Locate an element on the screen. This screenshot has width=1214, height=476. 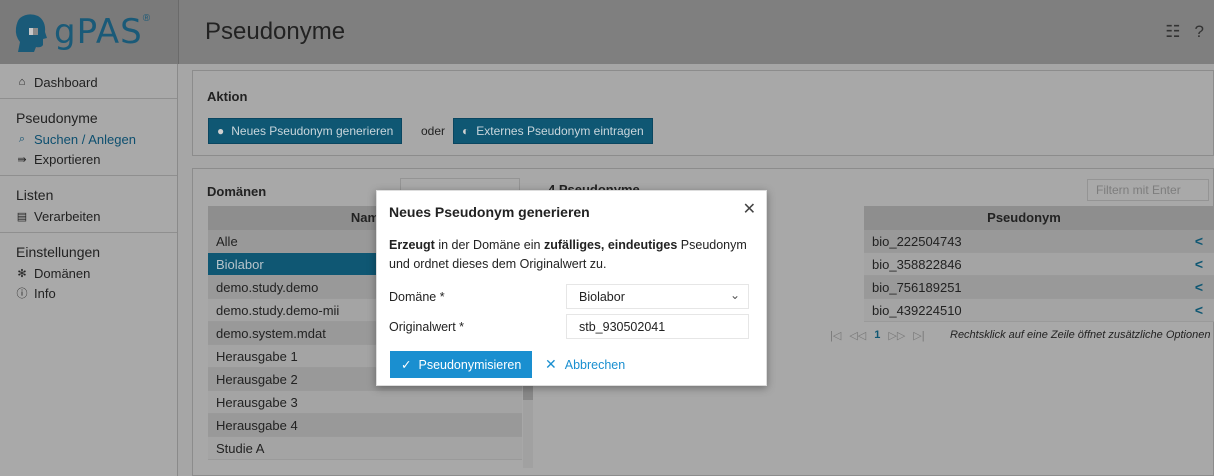
logo: gPAS ® is located at coordinates (89, 32).